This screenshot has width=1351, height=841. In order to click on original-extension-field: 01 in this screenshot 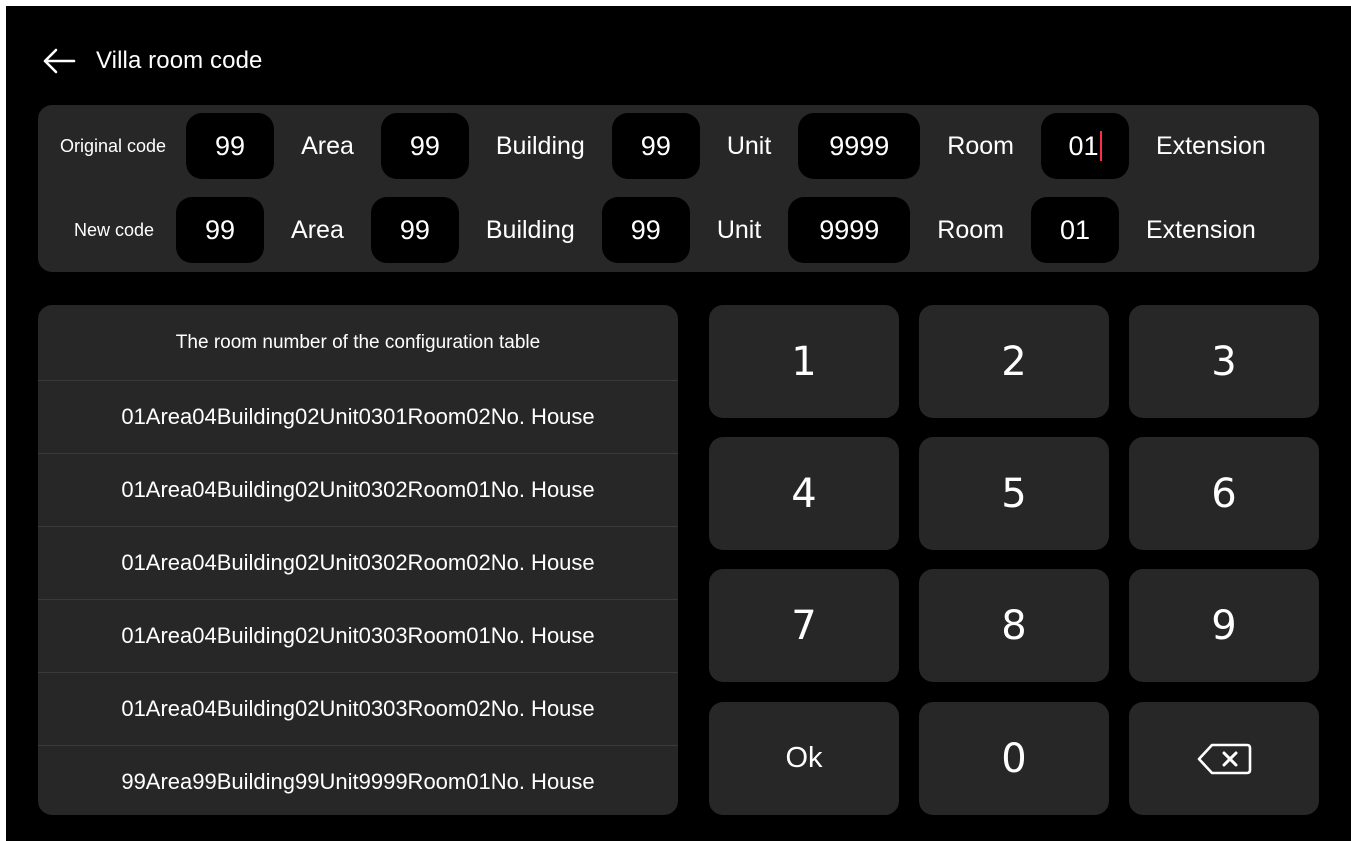, I will do `click(1084, 146)`.